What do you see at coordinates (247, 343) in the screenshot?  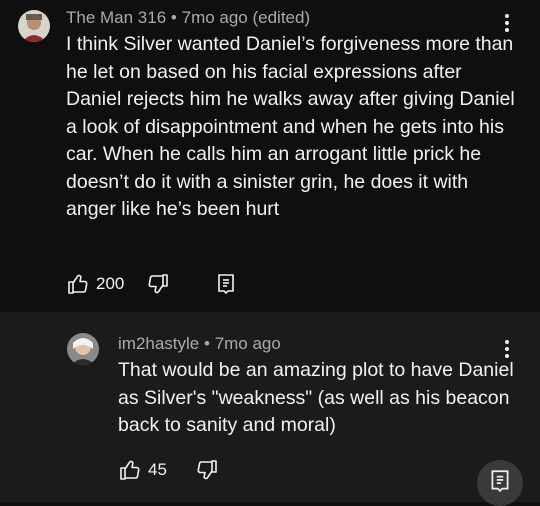 I see `reply-time: 7mo ago` at bounding box center [247, 343].